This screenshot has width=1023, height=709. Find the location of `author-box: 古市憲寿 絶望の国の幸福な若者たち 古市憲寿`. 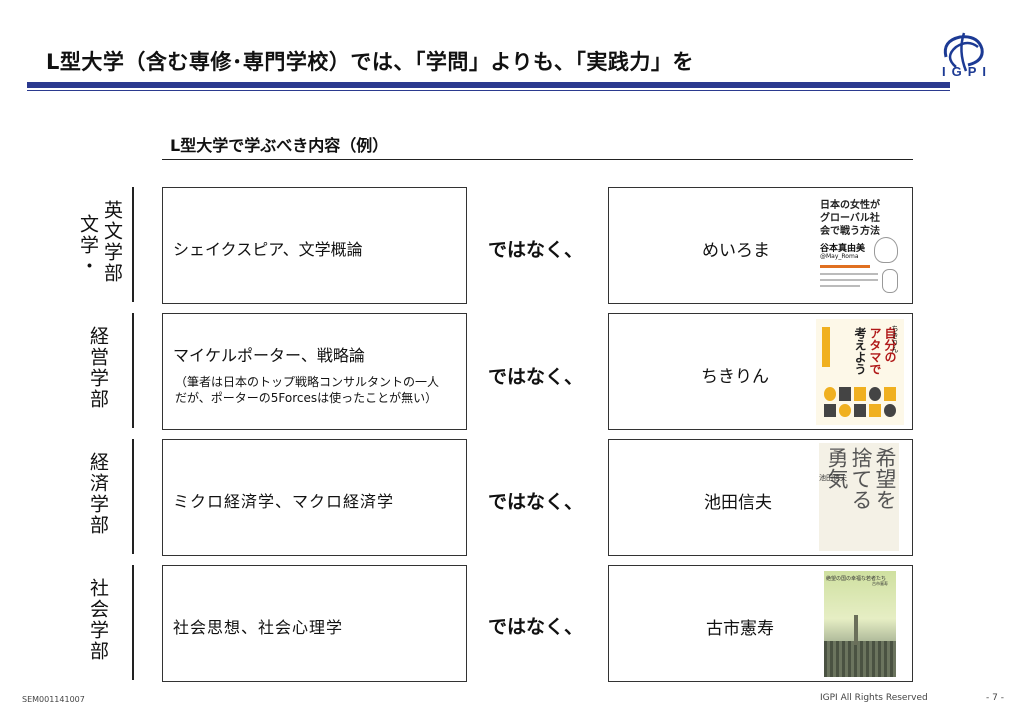

author-box: 古市憲寿 絶望の国の幸福な若者たち 古市憲寿 is located at coordinates (760, 623).